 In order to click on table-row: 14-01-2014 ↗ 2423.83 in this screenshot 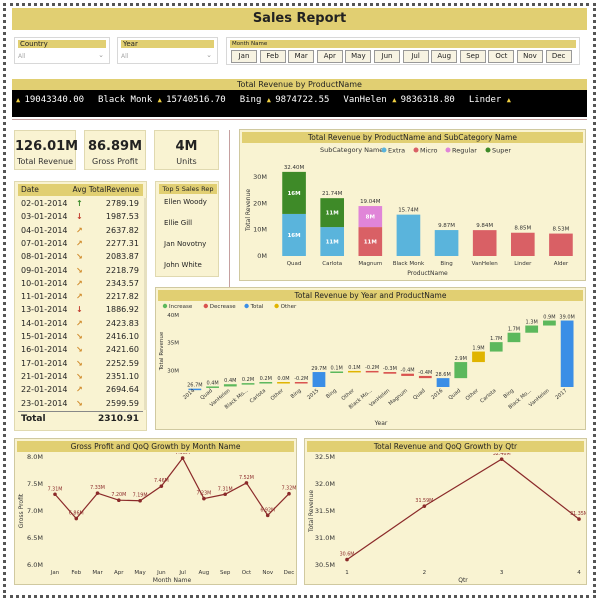, I will do `click(80, 323)`.